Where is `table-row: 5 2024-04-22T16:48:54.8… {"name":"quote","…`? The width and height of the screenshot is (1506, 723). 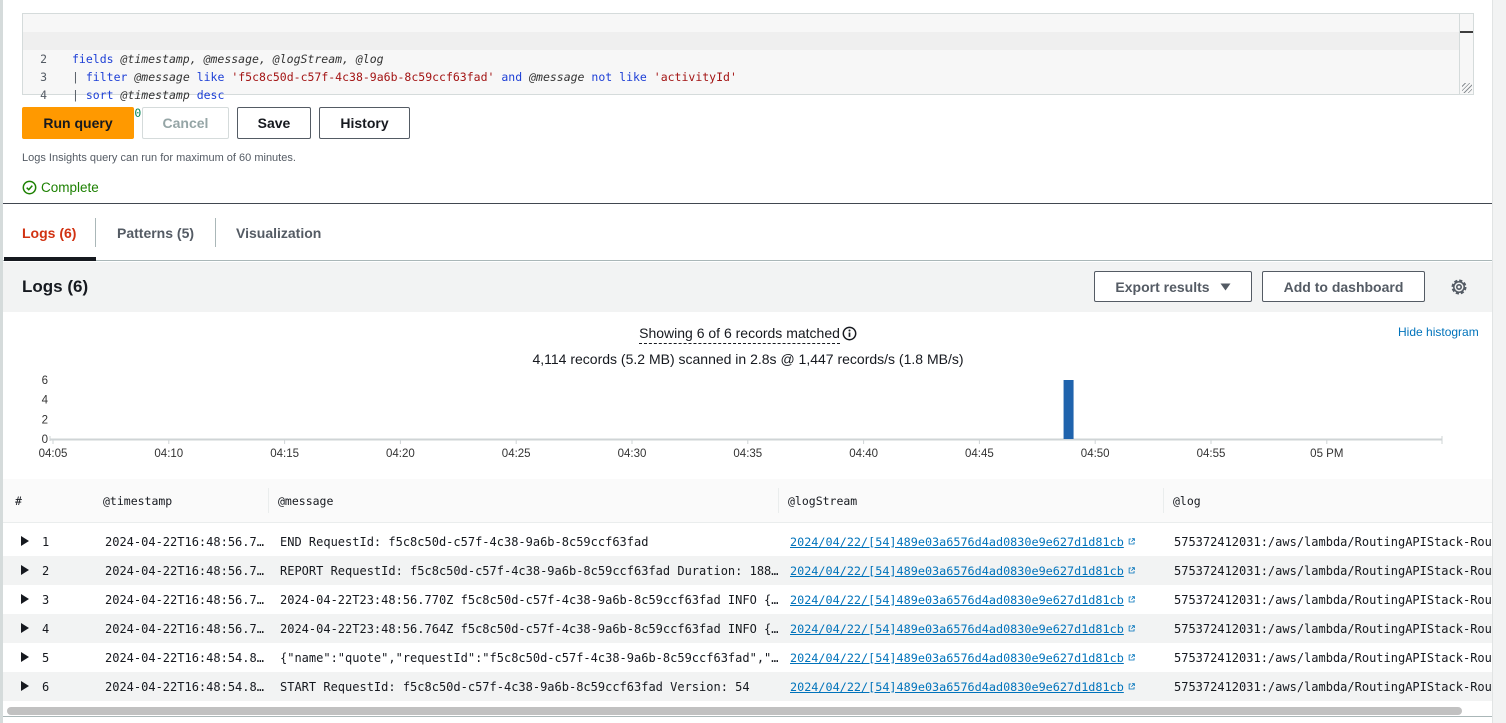 table-row: 5 2024-04-22T16:48:54.8… {"name":"quote","… is located at coordinates (747, 657).